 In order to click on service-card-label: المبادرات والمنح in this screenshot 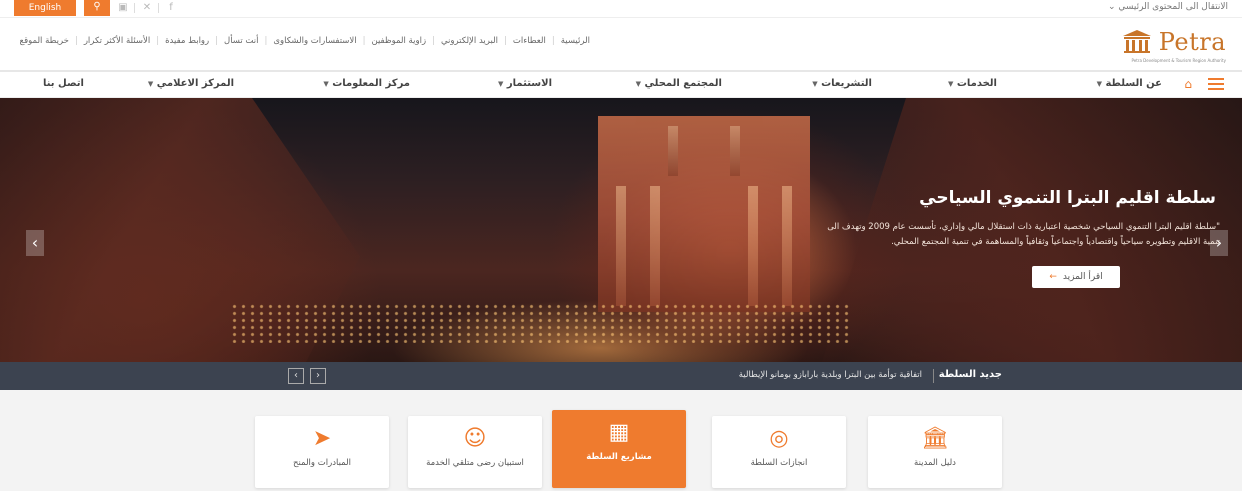, I will do `click(322, 463)`.